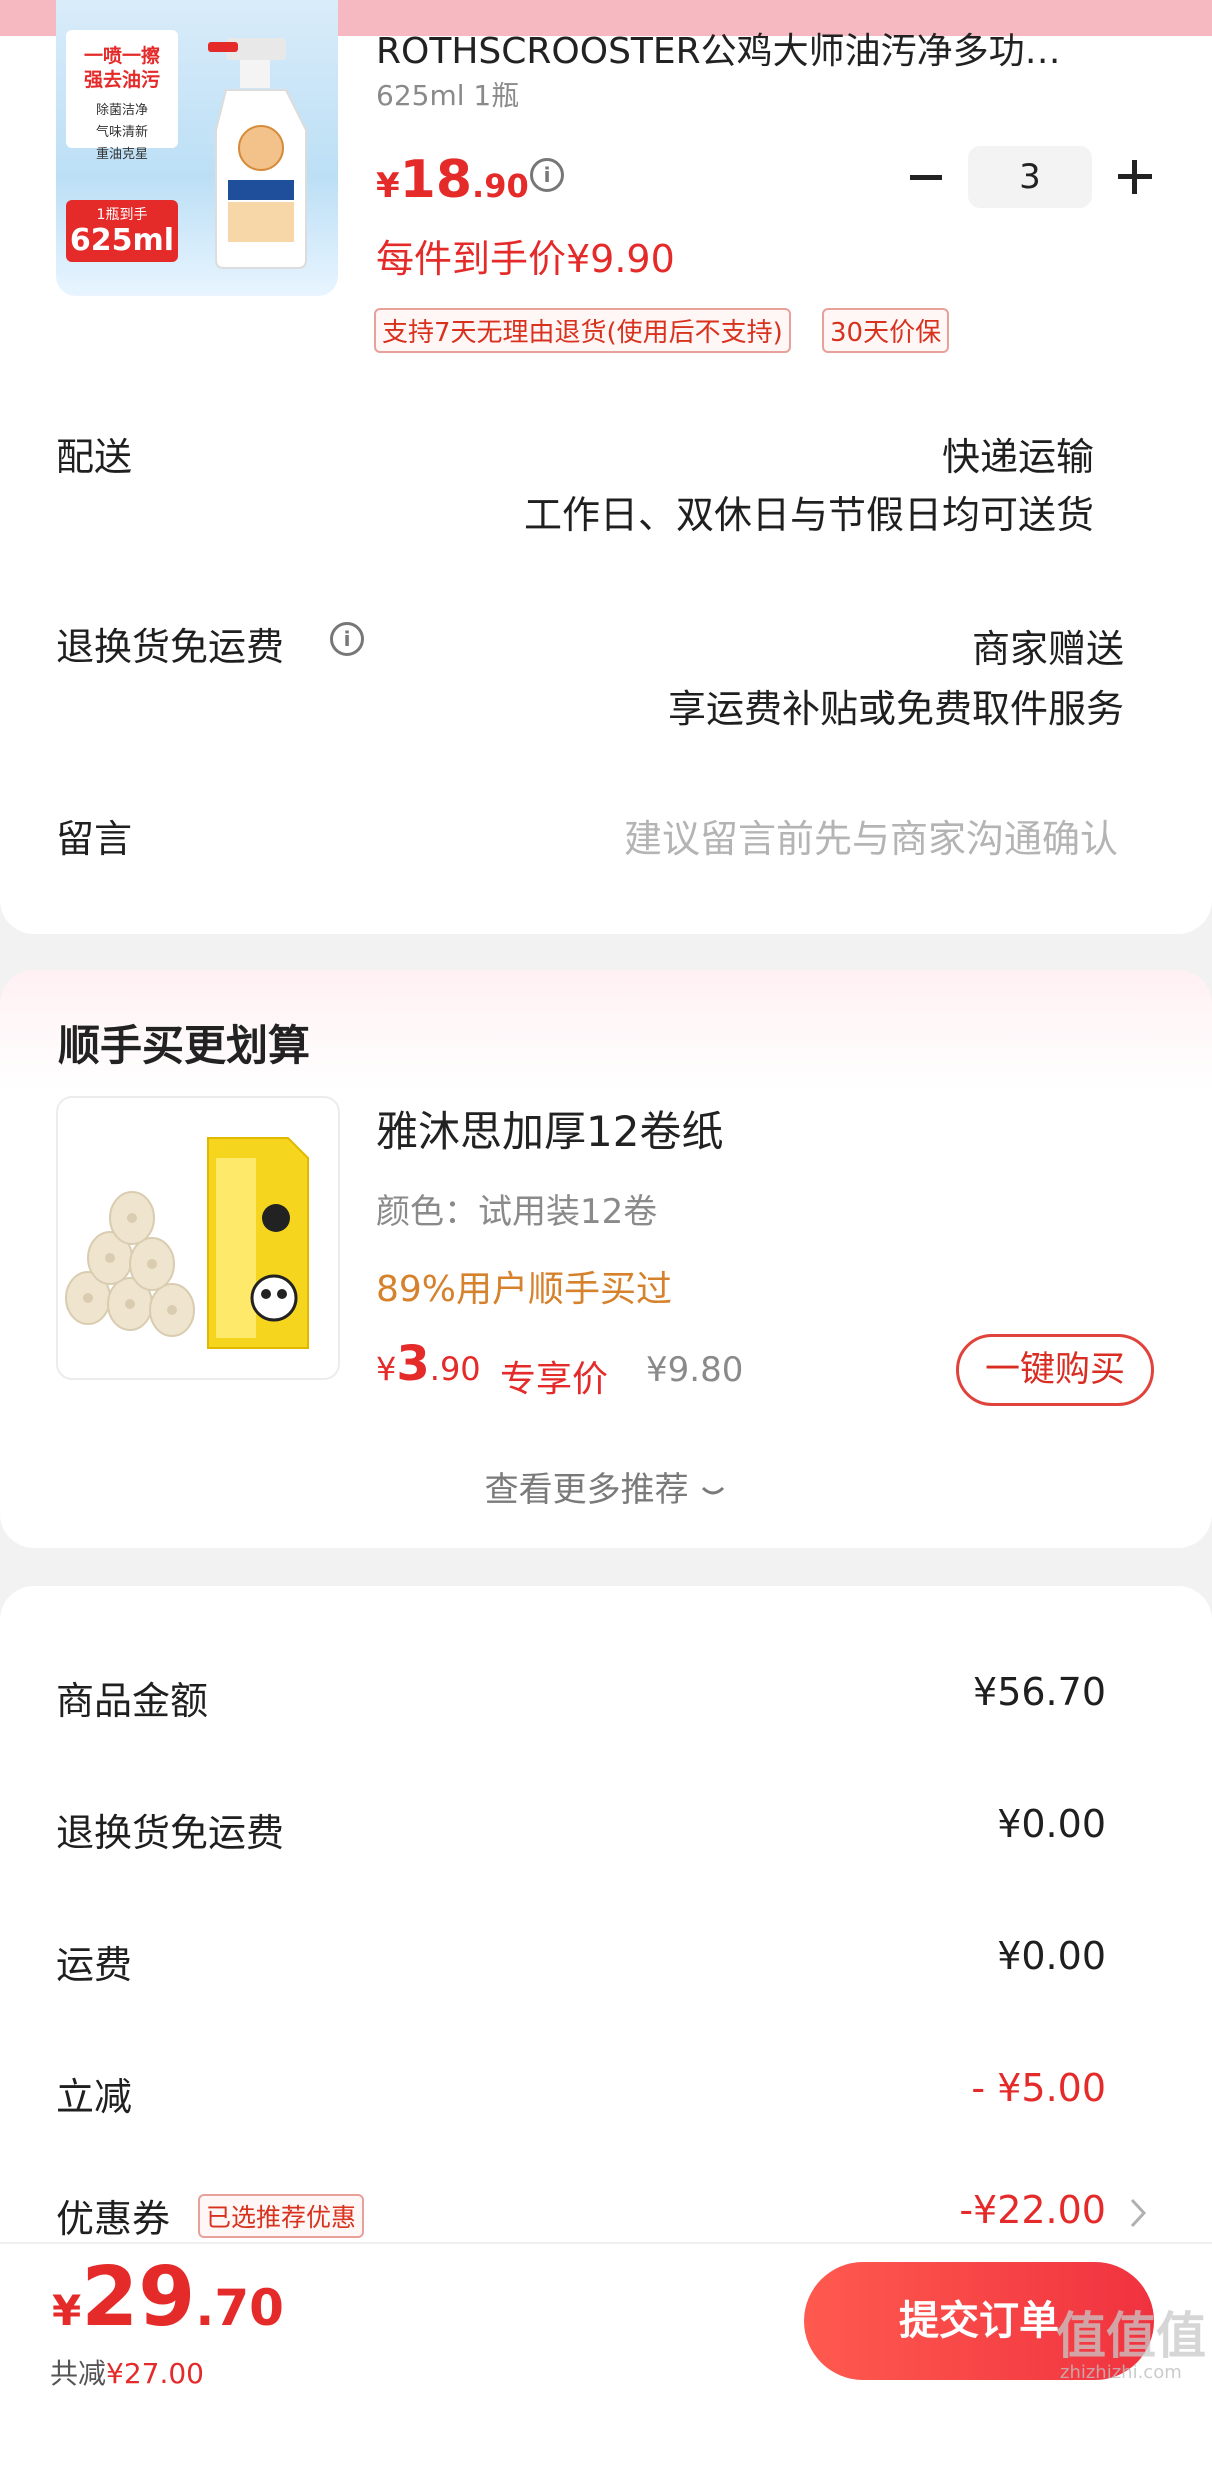  I want to click on product-image-badge: 一喷一擦 强去油污 除菌洁净 气味清新 重油克星, so click(122, 96).